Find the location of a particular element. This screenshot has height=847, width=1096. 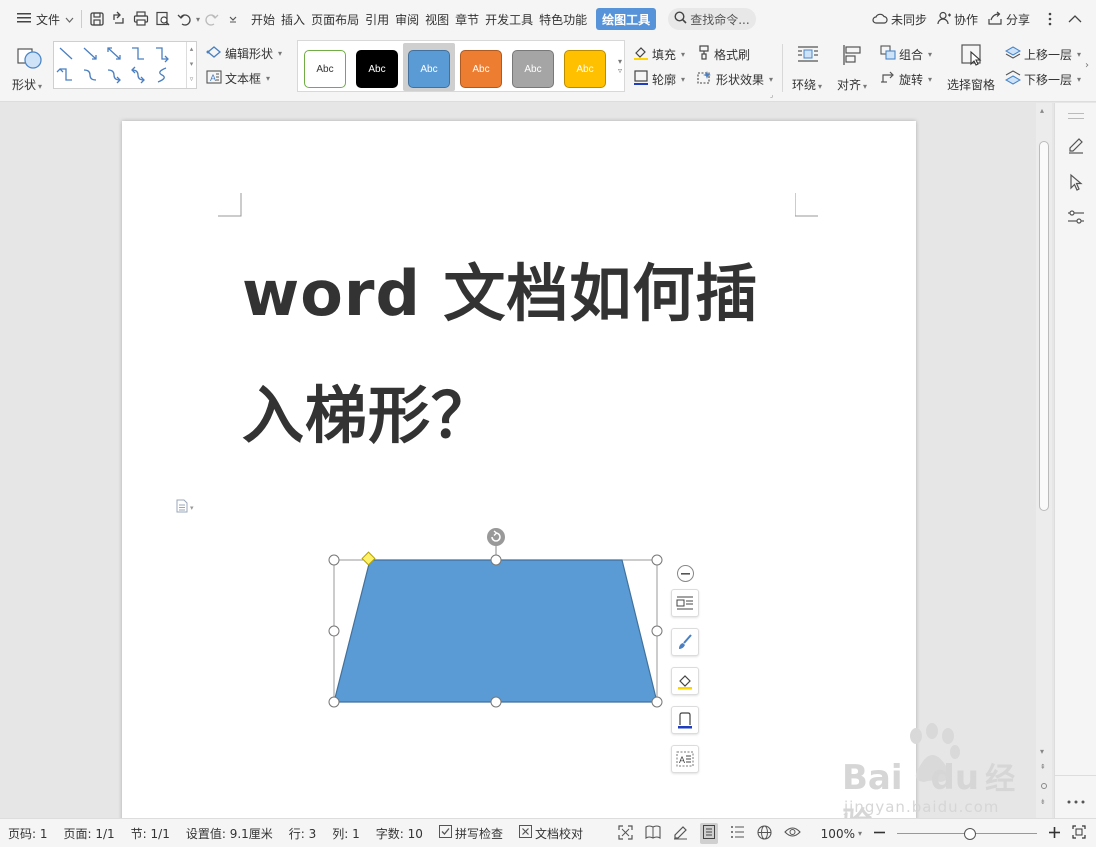

send-backward-button: 下移一层 ▾ is located at coordinates (1042, 79).